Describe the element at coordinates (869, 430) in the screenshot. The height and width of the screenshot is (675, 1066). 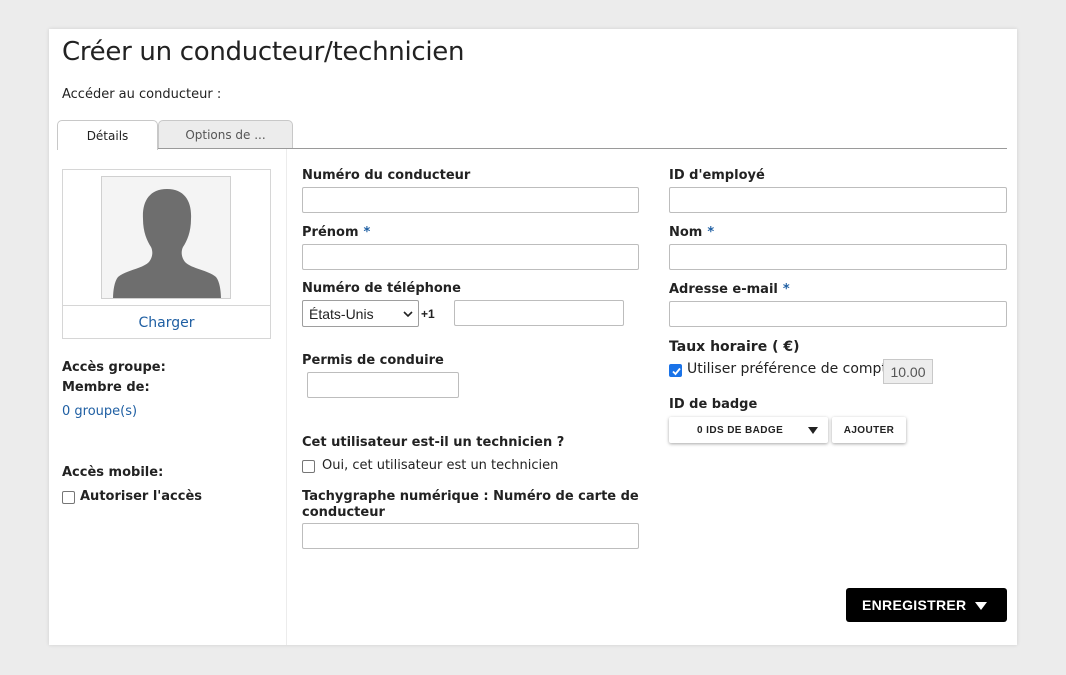
I see `add-badge-button: AJOUTER` at that location.